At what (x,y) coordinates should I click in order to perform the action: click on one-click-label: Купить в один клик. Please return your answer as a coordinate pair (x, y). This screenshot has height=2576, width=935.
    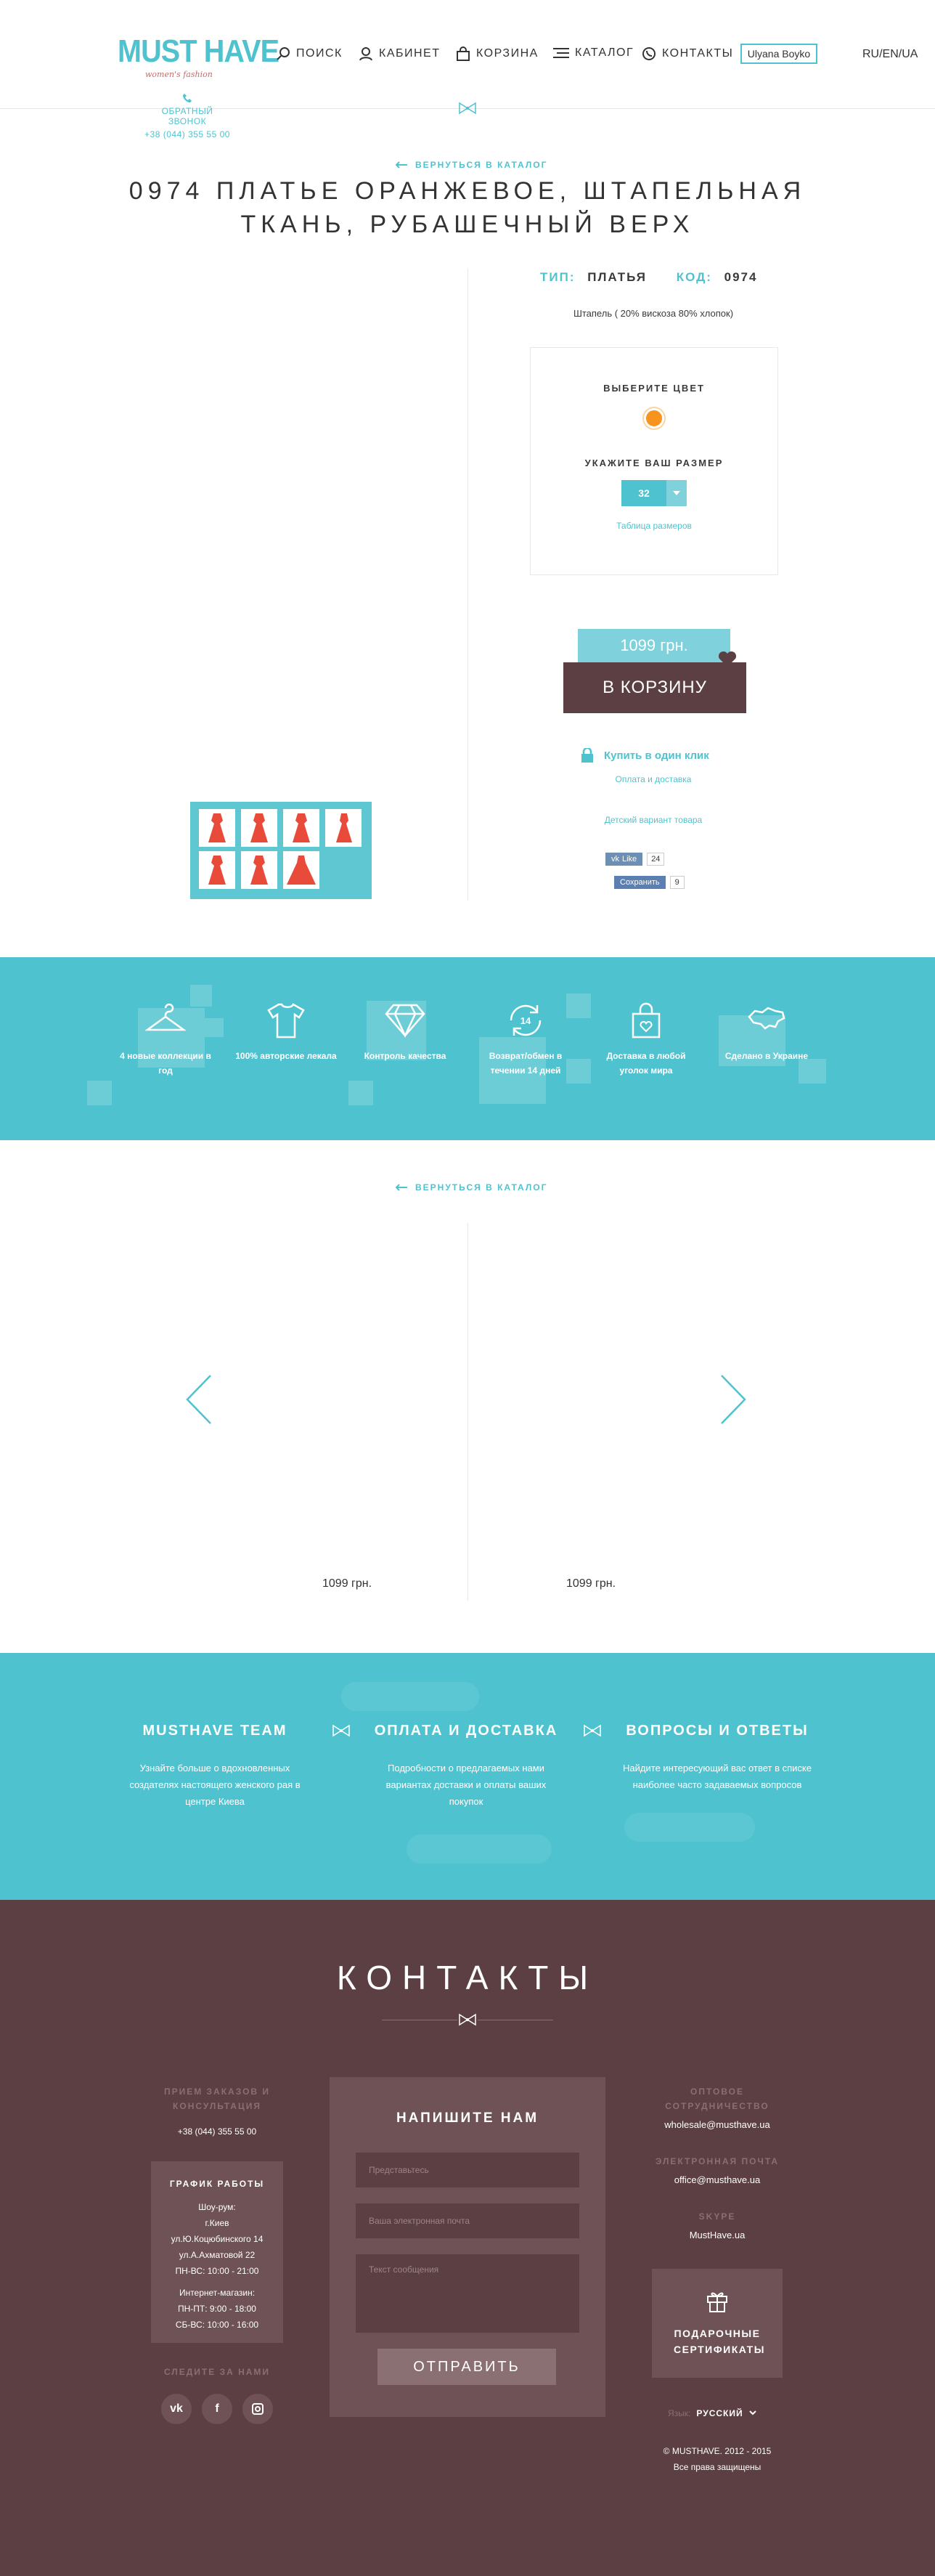
    Looking at the image, I should click on (656, 755).